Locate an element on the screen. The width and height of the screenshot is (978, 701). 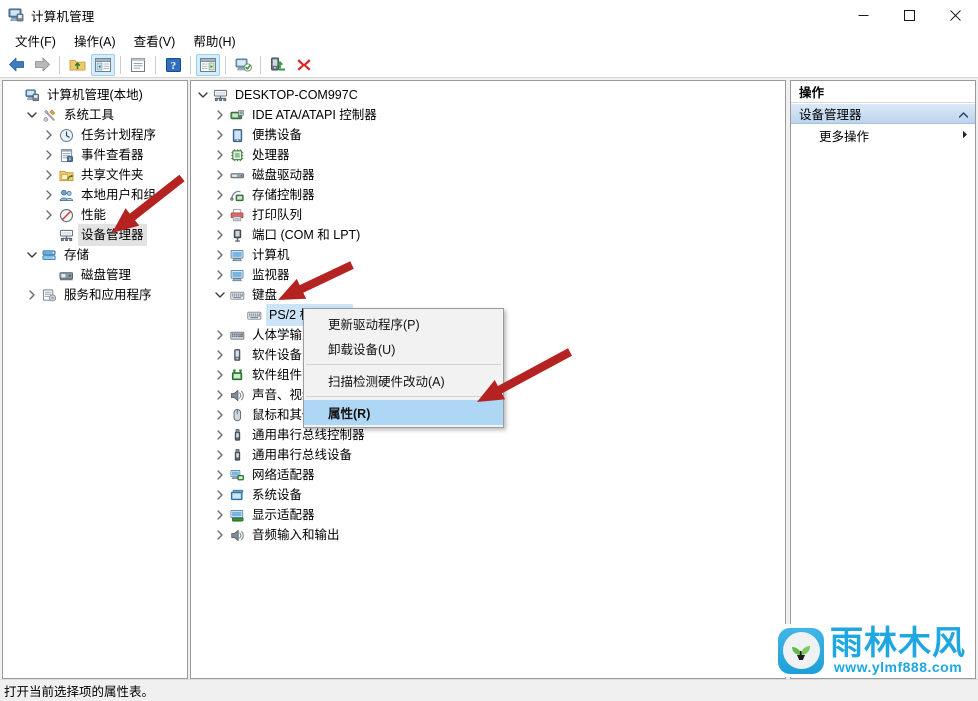
tree-item-任务计划程序: 任务计划程序 is located at coordinates (95, 135).